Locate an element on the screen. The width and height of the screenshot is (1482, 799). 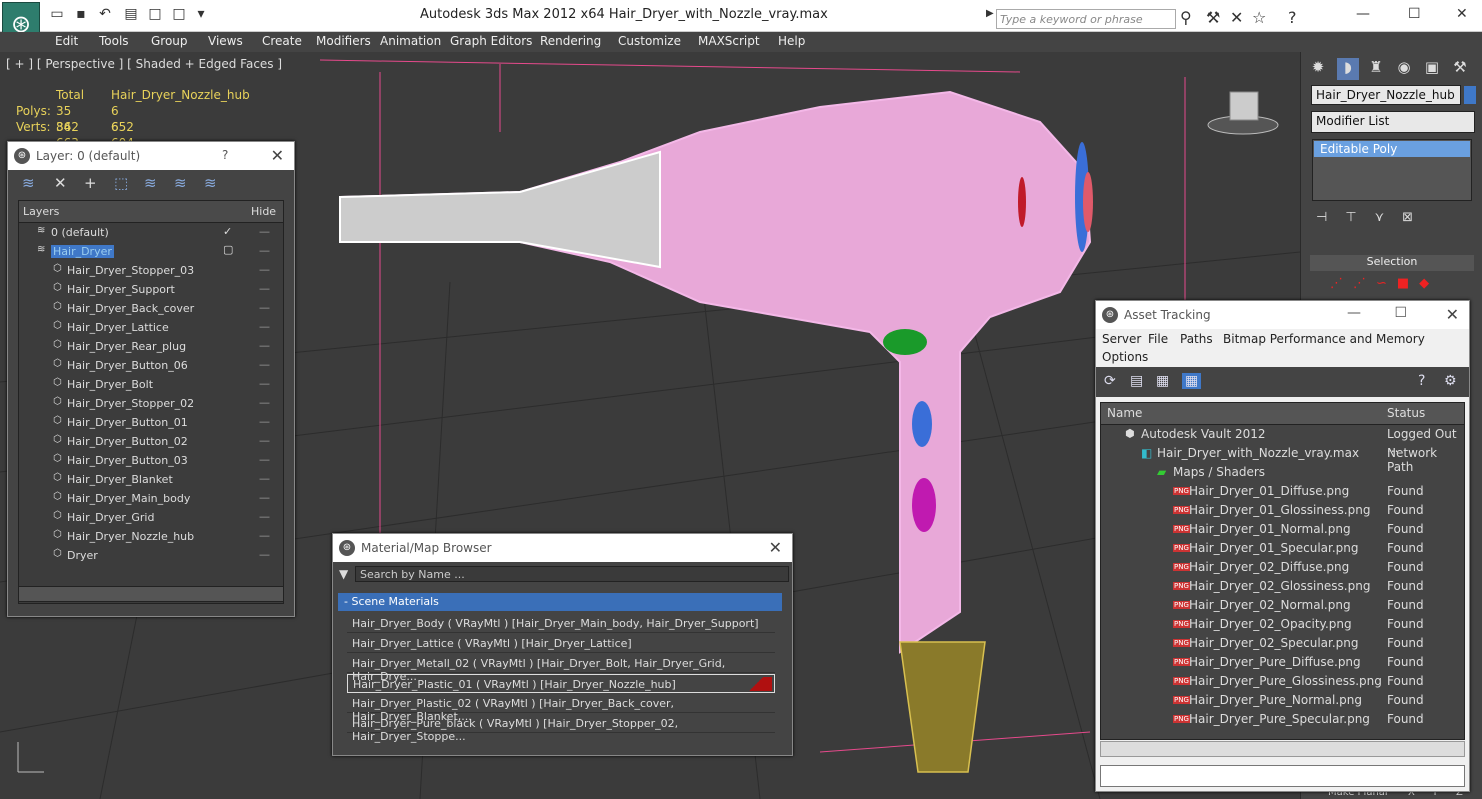
stack-tools: ⊣⊤⋎⊠ is located at coordinates (1373, 217).